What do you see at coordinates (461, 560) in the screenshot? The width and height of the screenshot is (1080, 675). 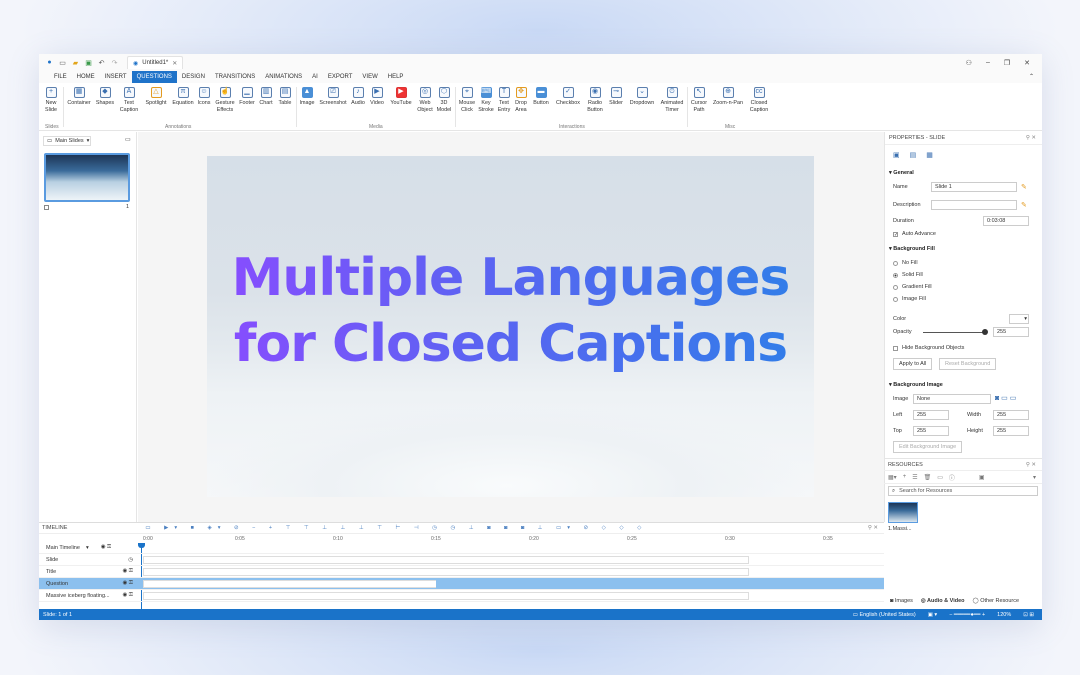 I see `timeline-row-slide: Slide ◷` at bounding box center [461, 560].